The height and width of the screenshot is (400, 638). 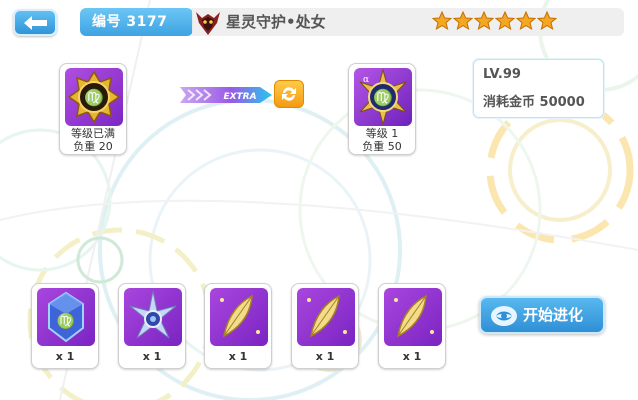 I want to click on material-slot-1: ♍ x 1, so click(x=65, y=326).